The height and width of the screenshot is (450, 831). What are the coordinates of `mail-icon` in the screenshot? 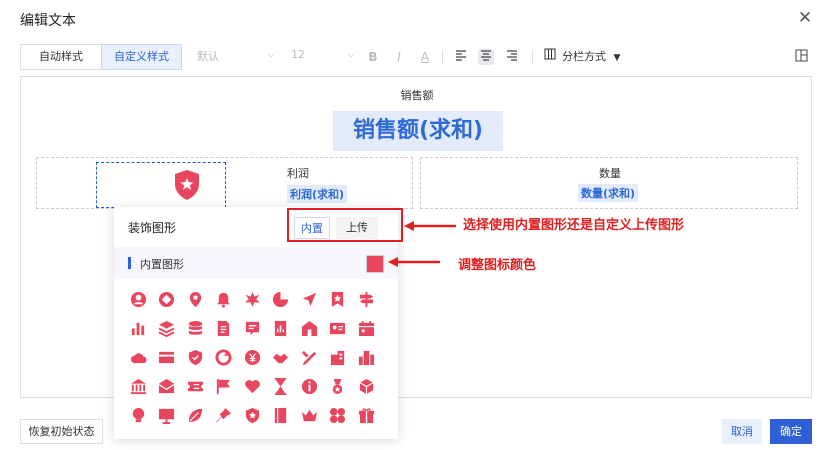 It's located at (167, 386).